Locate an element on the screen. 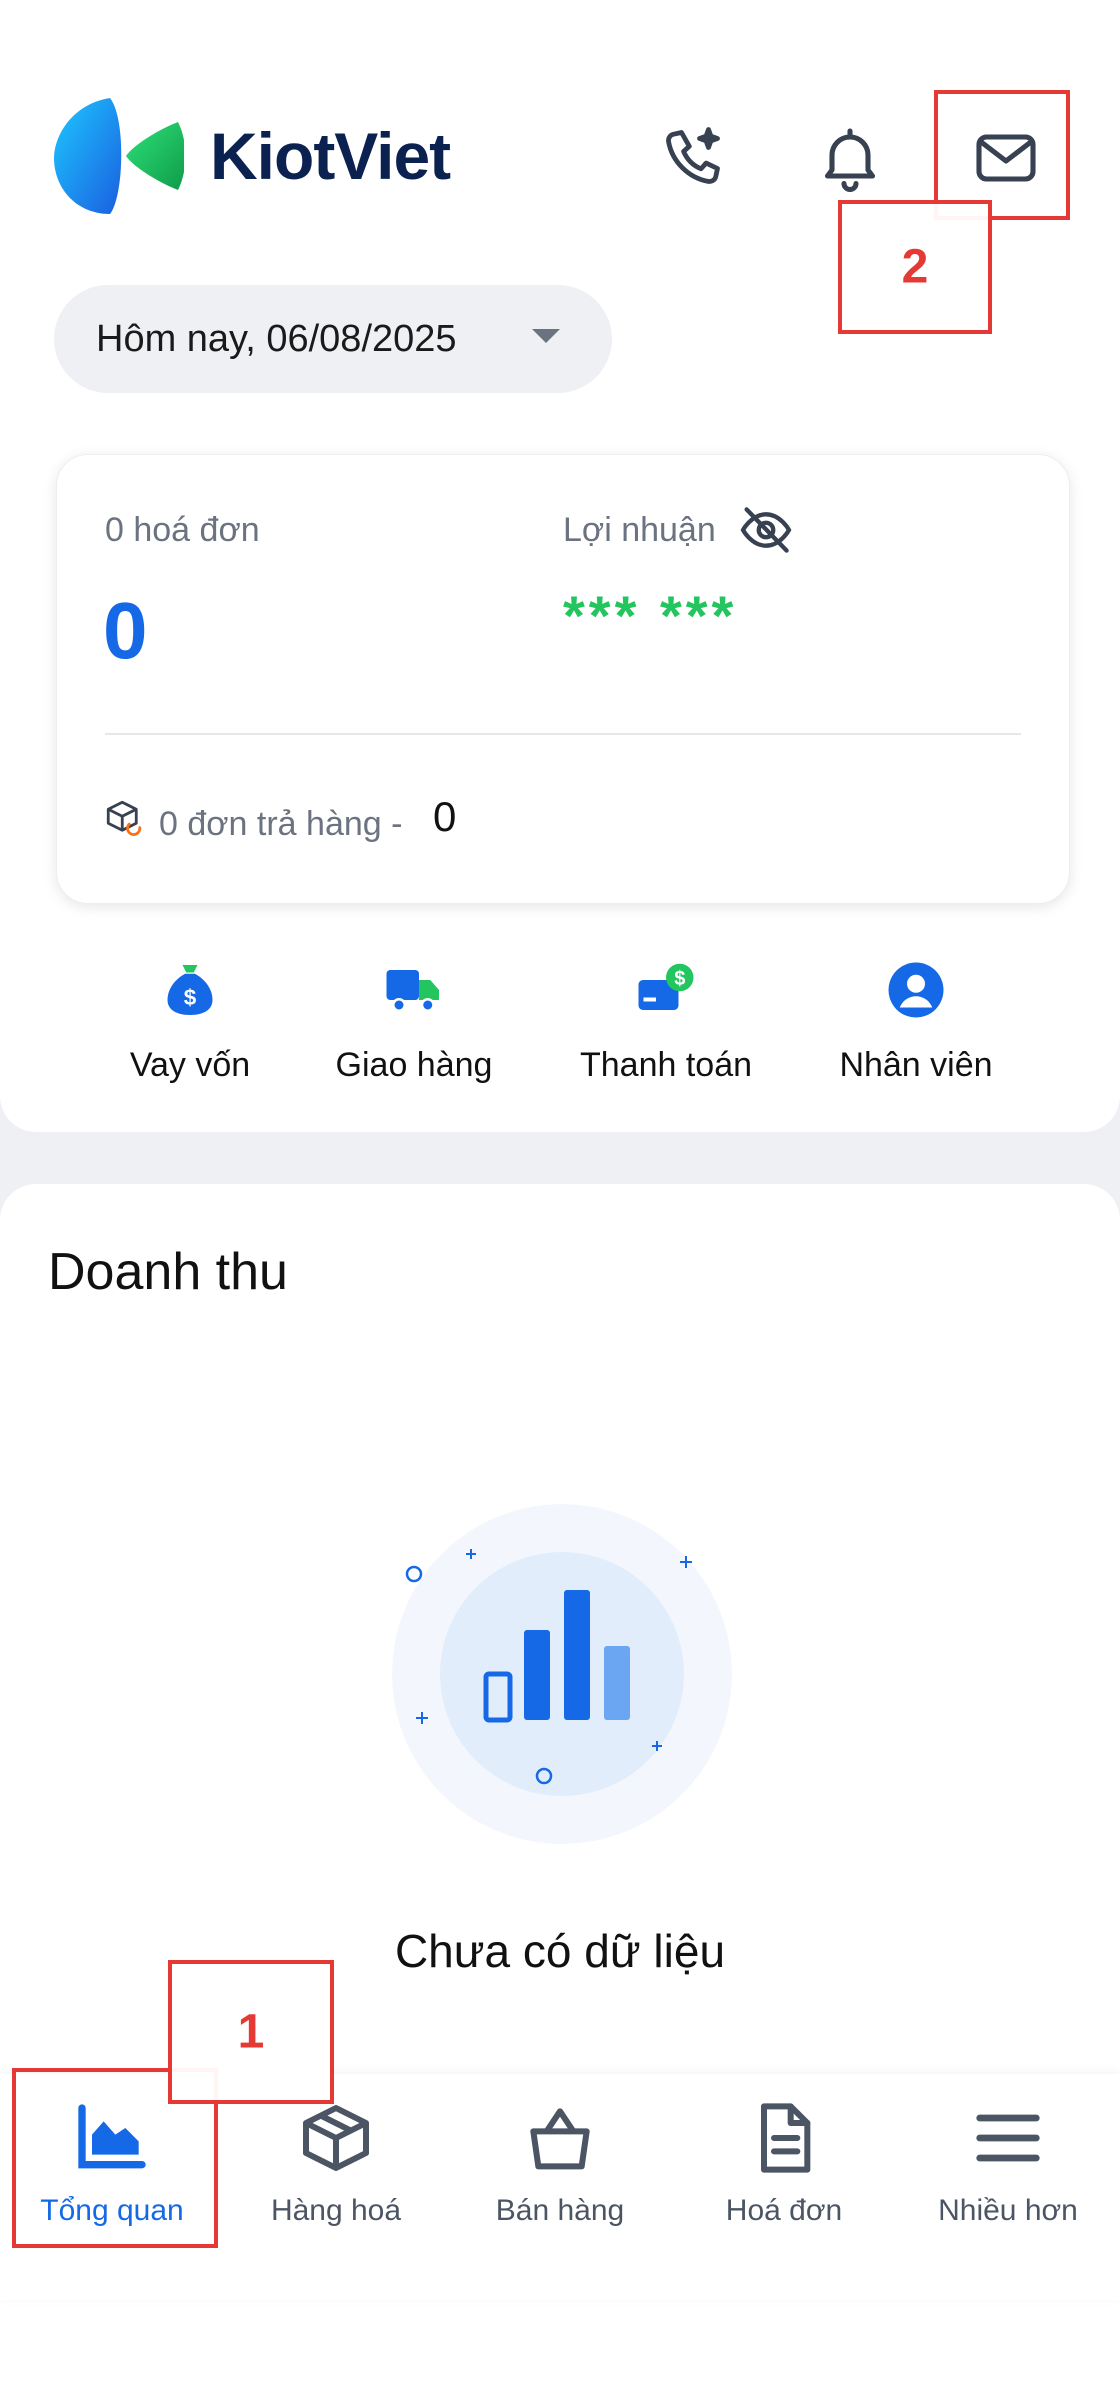 The height and width of the screenshot is (2384, 1120). kiotviet-logo: KiotViet is located at coordinates (252, 156).